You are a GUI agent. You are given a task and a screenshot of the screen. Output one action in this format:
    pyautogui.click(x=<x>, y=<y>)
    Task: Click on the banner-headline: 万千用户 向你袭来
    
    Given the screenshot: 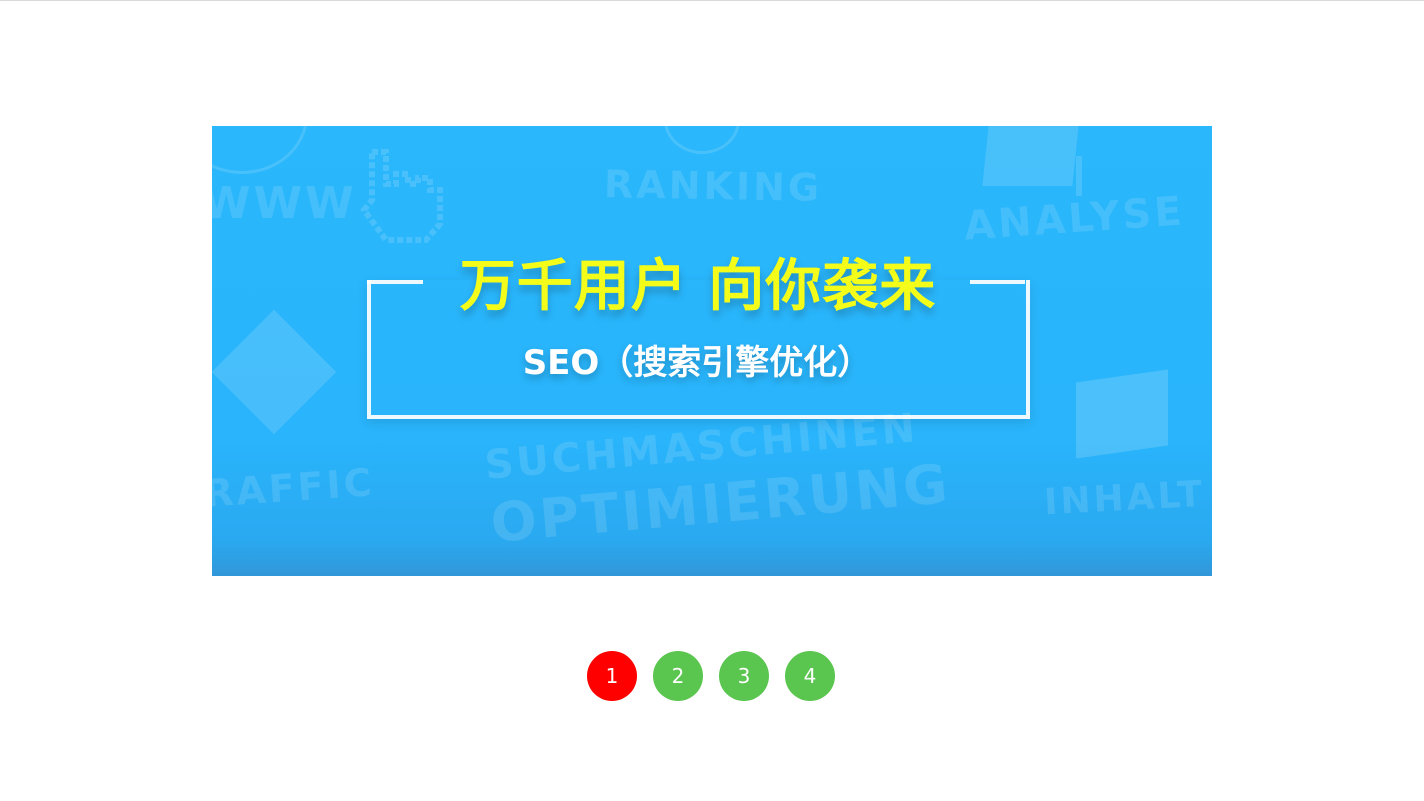 What is the action you would take?
    pyautogui.click(x=698, y=286)
    